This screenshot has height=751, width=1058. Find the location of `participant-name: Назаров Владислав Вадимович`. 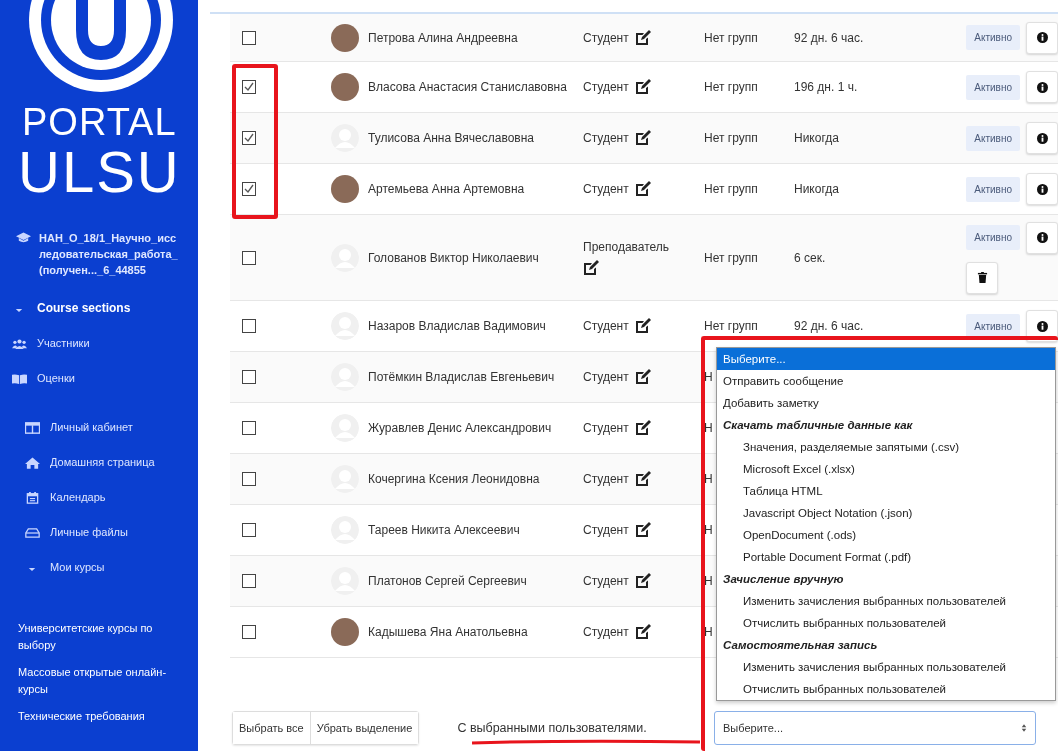

participant-name: Назаров Владислав Вадимович is located at coordinates (475, 326).